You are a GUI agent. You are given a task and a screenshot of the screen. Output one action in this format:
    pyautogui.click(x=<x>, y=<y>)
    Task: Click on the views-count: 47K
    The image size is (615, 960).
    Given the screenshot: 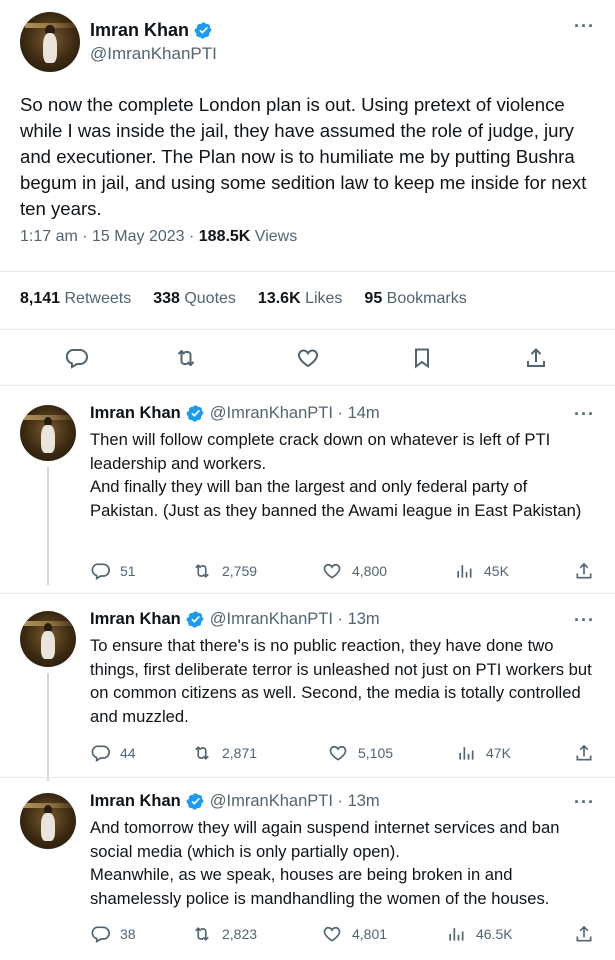 What is the action you would take?
    pyautogui.click(x=498, y=753)
    